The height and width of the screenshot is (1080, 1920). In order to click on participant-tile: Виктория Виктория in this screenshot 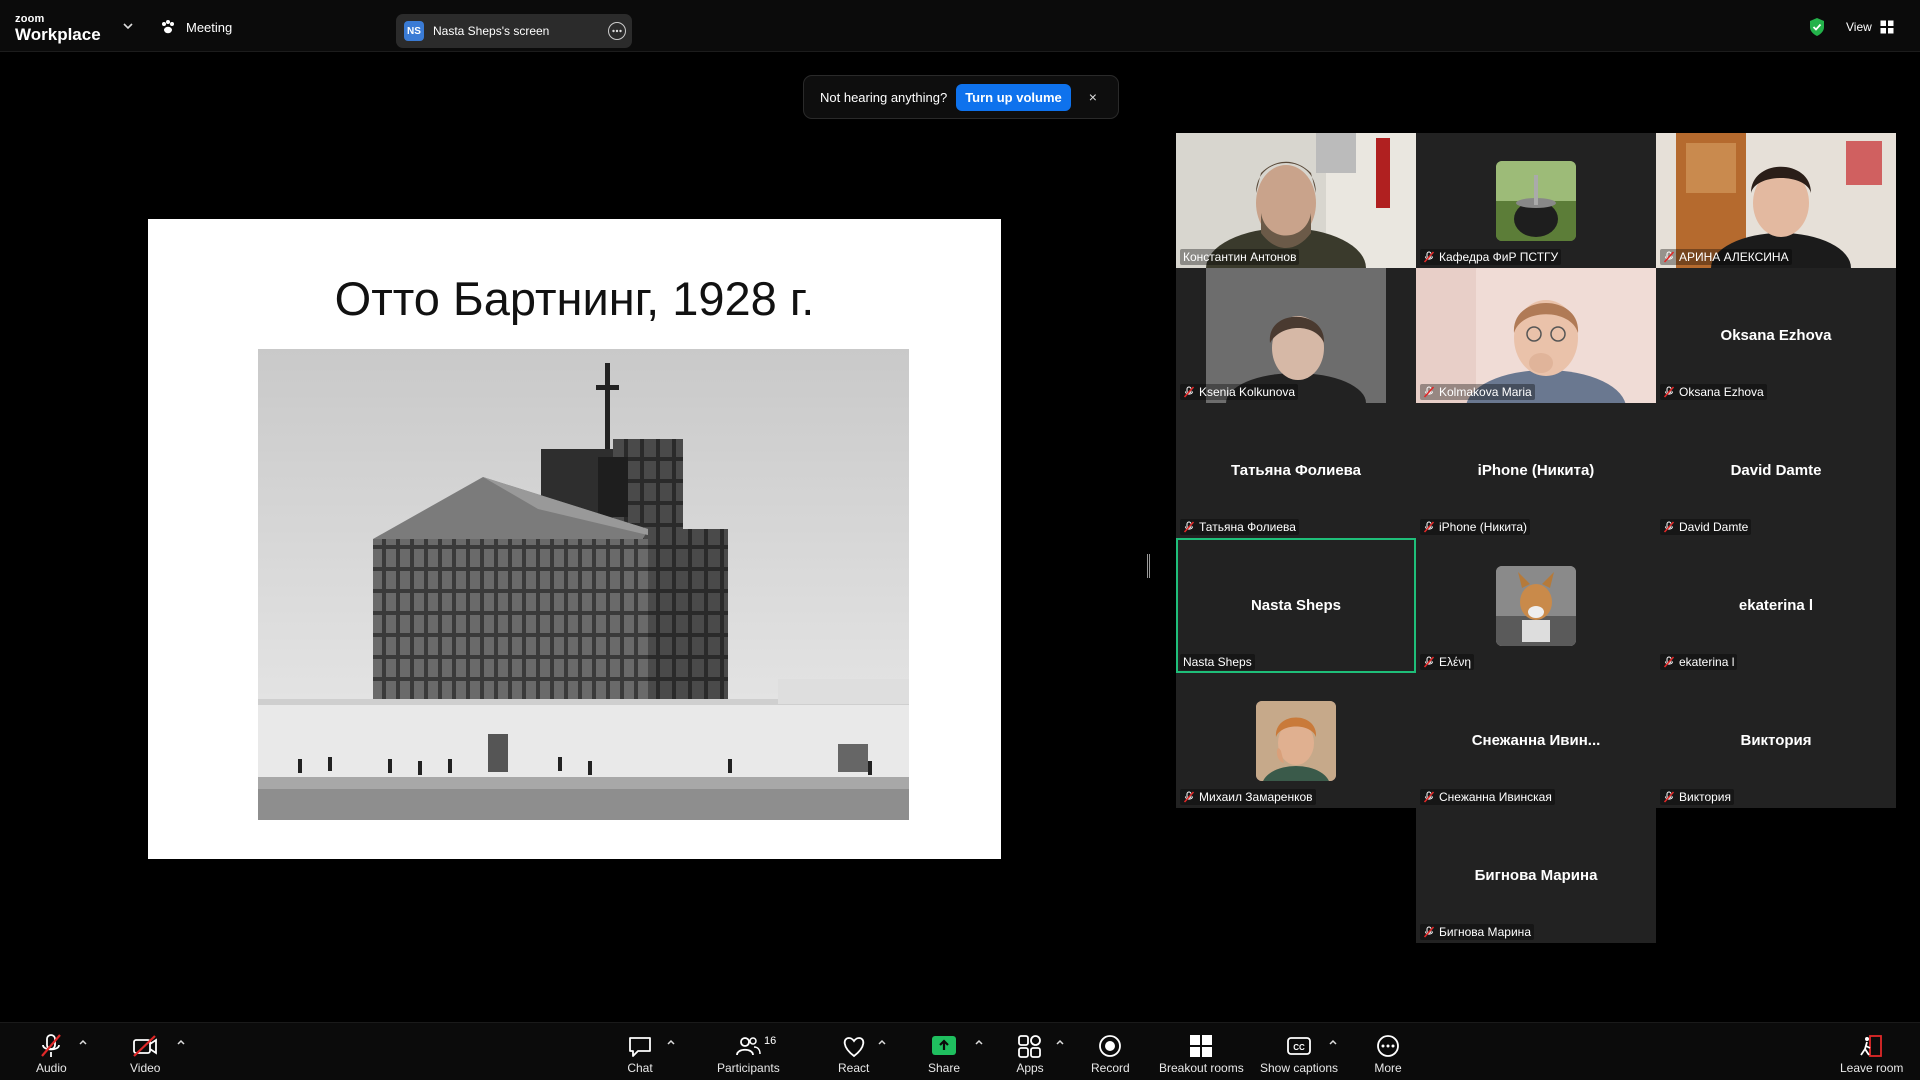, I will do `click(1776, 740)`.